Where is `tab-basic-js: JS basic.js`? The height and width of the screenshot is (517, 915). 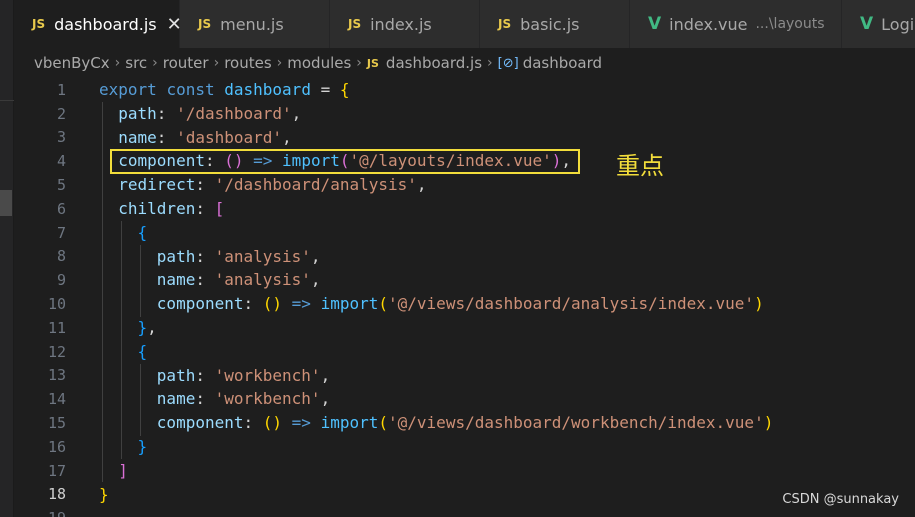
tab-basic-js: JS basic.js is located at coordinates (555, 24).